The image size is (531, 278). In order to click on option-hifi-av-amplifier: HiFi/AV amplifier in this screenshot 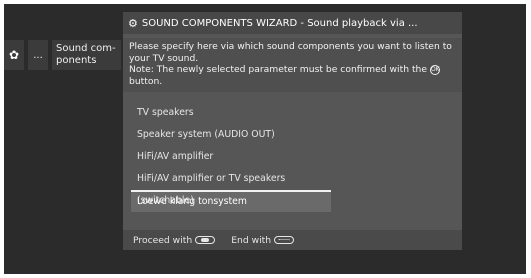, I will do `click(231, 157)`.